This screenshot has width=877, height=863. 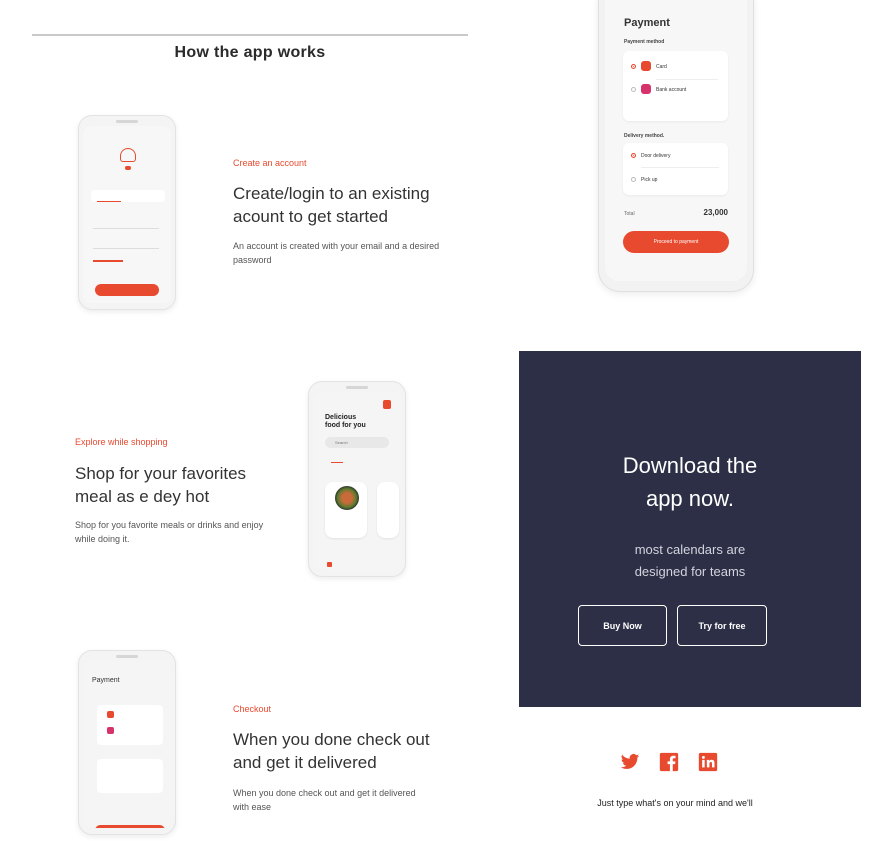 What do you see at coordinates (329, 564) in the screenshot?
I see `home-nav-icon` at bounding box center [329, 564].